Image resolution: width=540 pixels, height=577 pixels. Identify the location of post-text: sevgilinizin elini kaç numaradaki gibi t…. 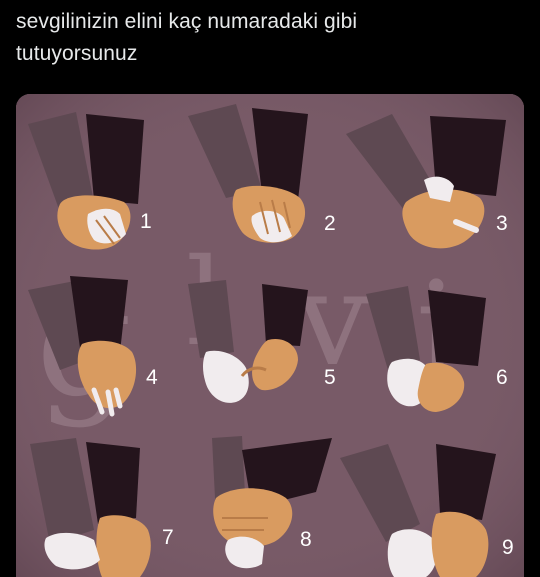
(266, 38).